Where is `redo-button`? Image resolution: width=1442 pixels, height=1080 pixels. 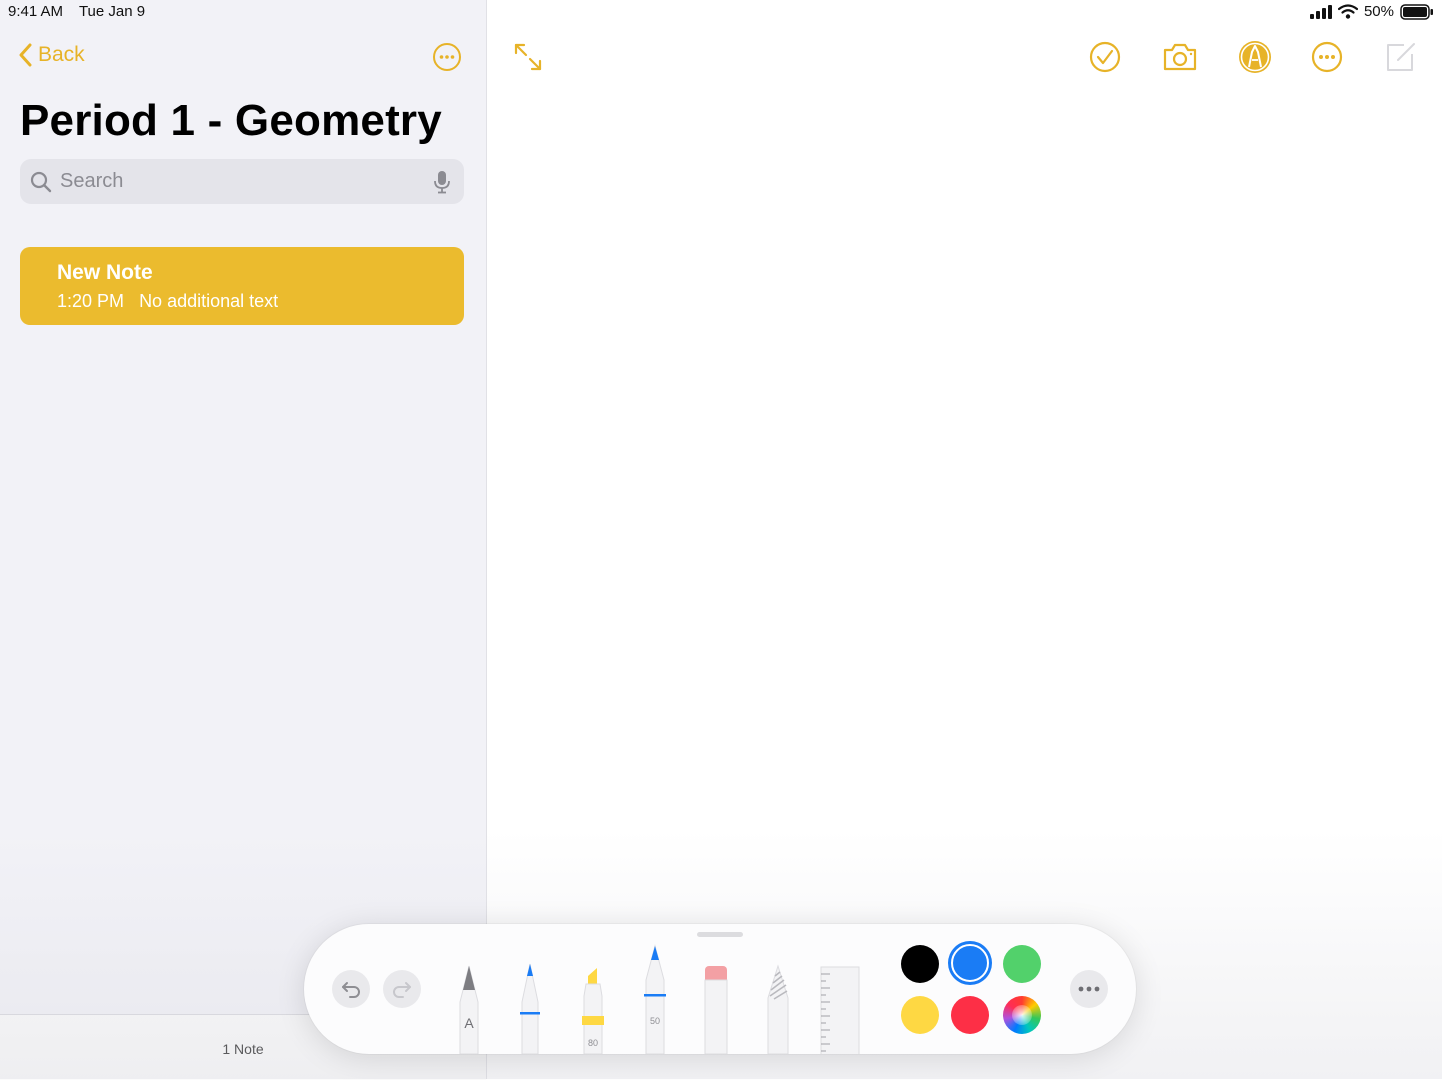 redo-button is located at coordinates (402, 989).